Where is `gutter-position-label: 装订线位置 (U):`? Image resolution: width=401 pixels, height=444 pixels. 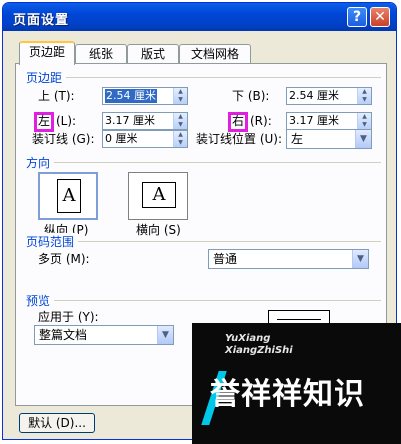 gutter-position-label: 装订线位置 (U): is located at coordinates (239, 139).